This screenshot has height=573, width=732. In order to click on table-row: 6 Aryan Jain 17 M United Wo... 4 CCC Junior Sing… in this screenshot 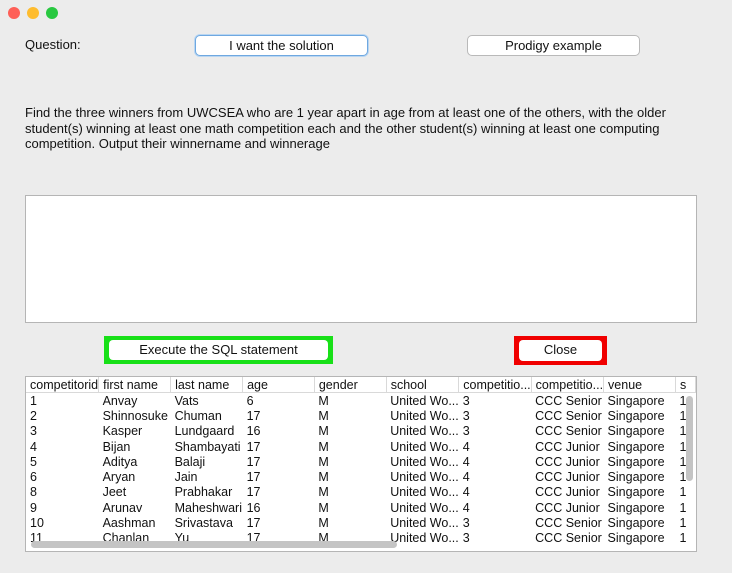, I will do `click(361, 476)`.